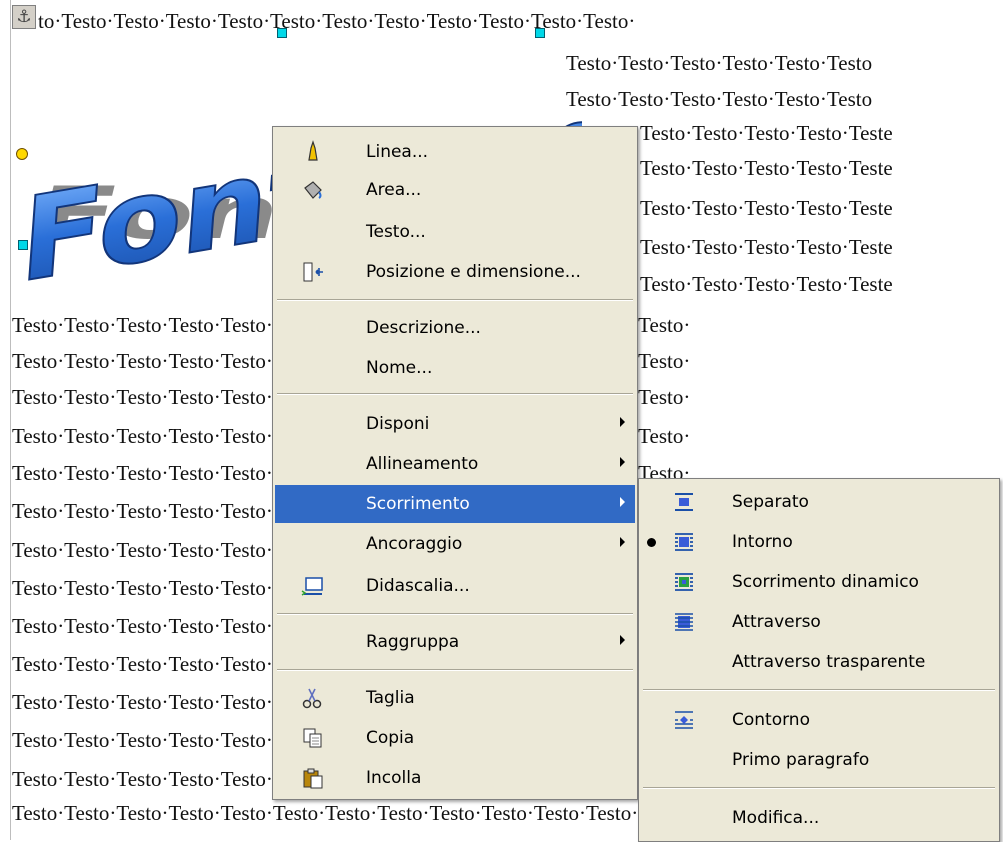 The width and height of the screenshot is (1003, 842). I want to click on menu-label: Primo paragrafo, so click(801, 760).